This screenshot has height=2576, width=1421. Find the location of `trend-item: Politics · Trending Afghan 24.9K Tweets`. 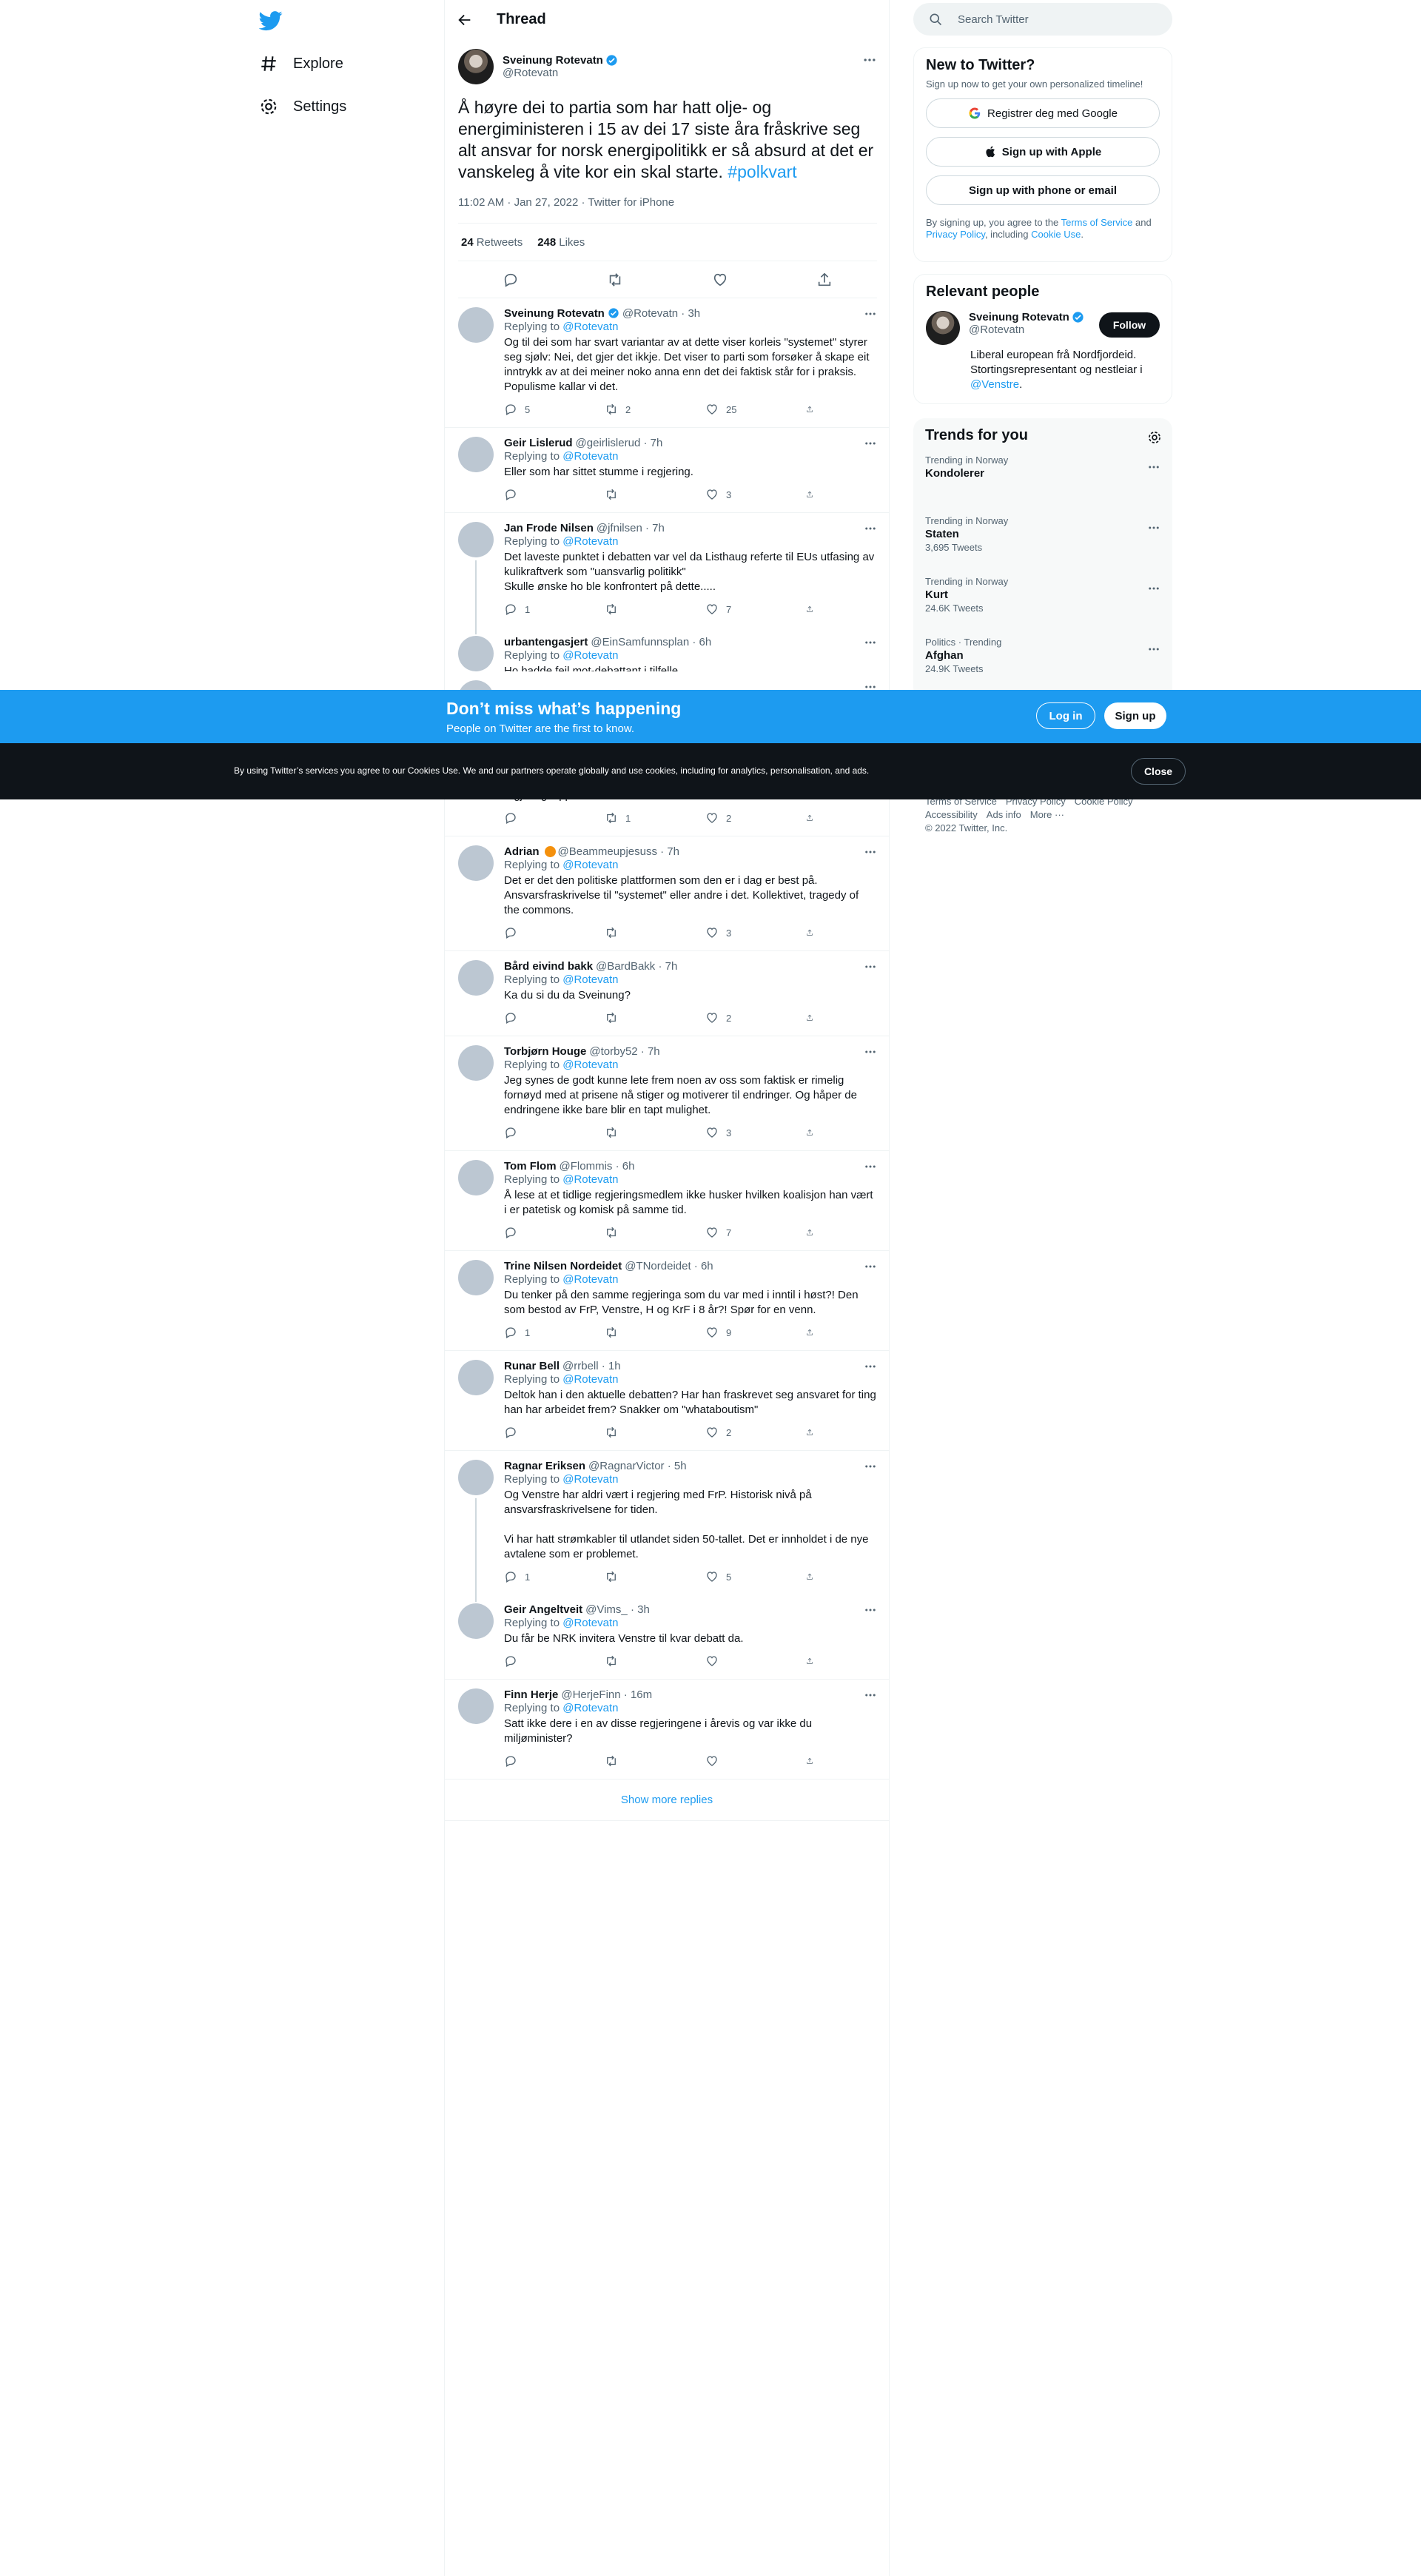

trend-item: Politics · Trending Afghan 24.9K Tweets is located at coordinates (1042, 656).